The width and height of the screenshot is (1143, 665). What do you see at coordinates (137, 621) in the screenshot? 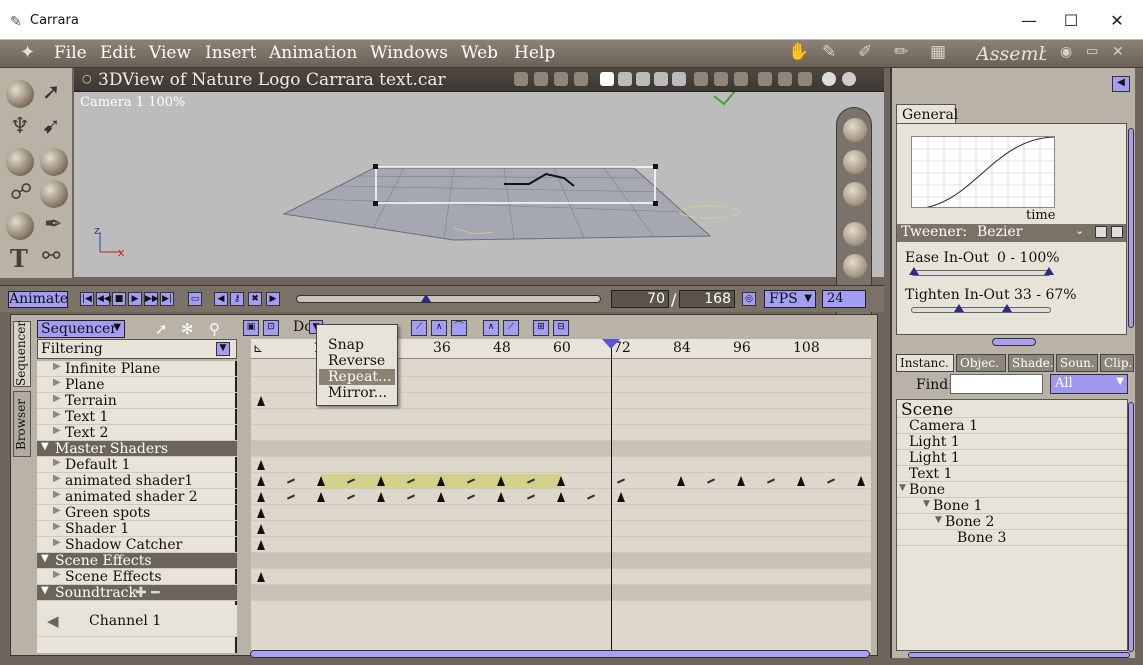
I see `channel-row: ◀ Channel 1` at bounding box center [137, 621].